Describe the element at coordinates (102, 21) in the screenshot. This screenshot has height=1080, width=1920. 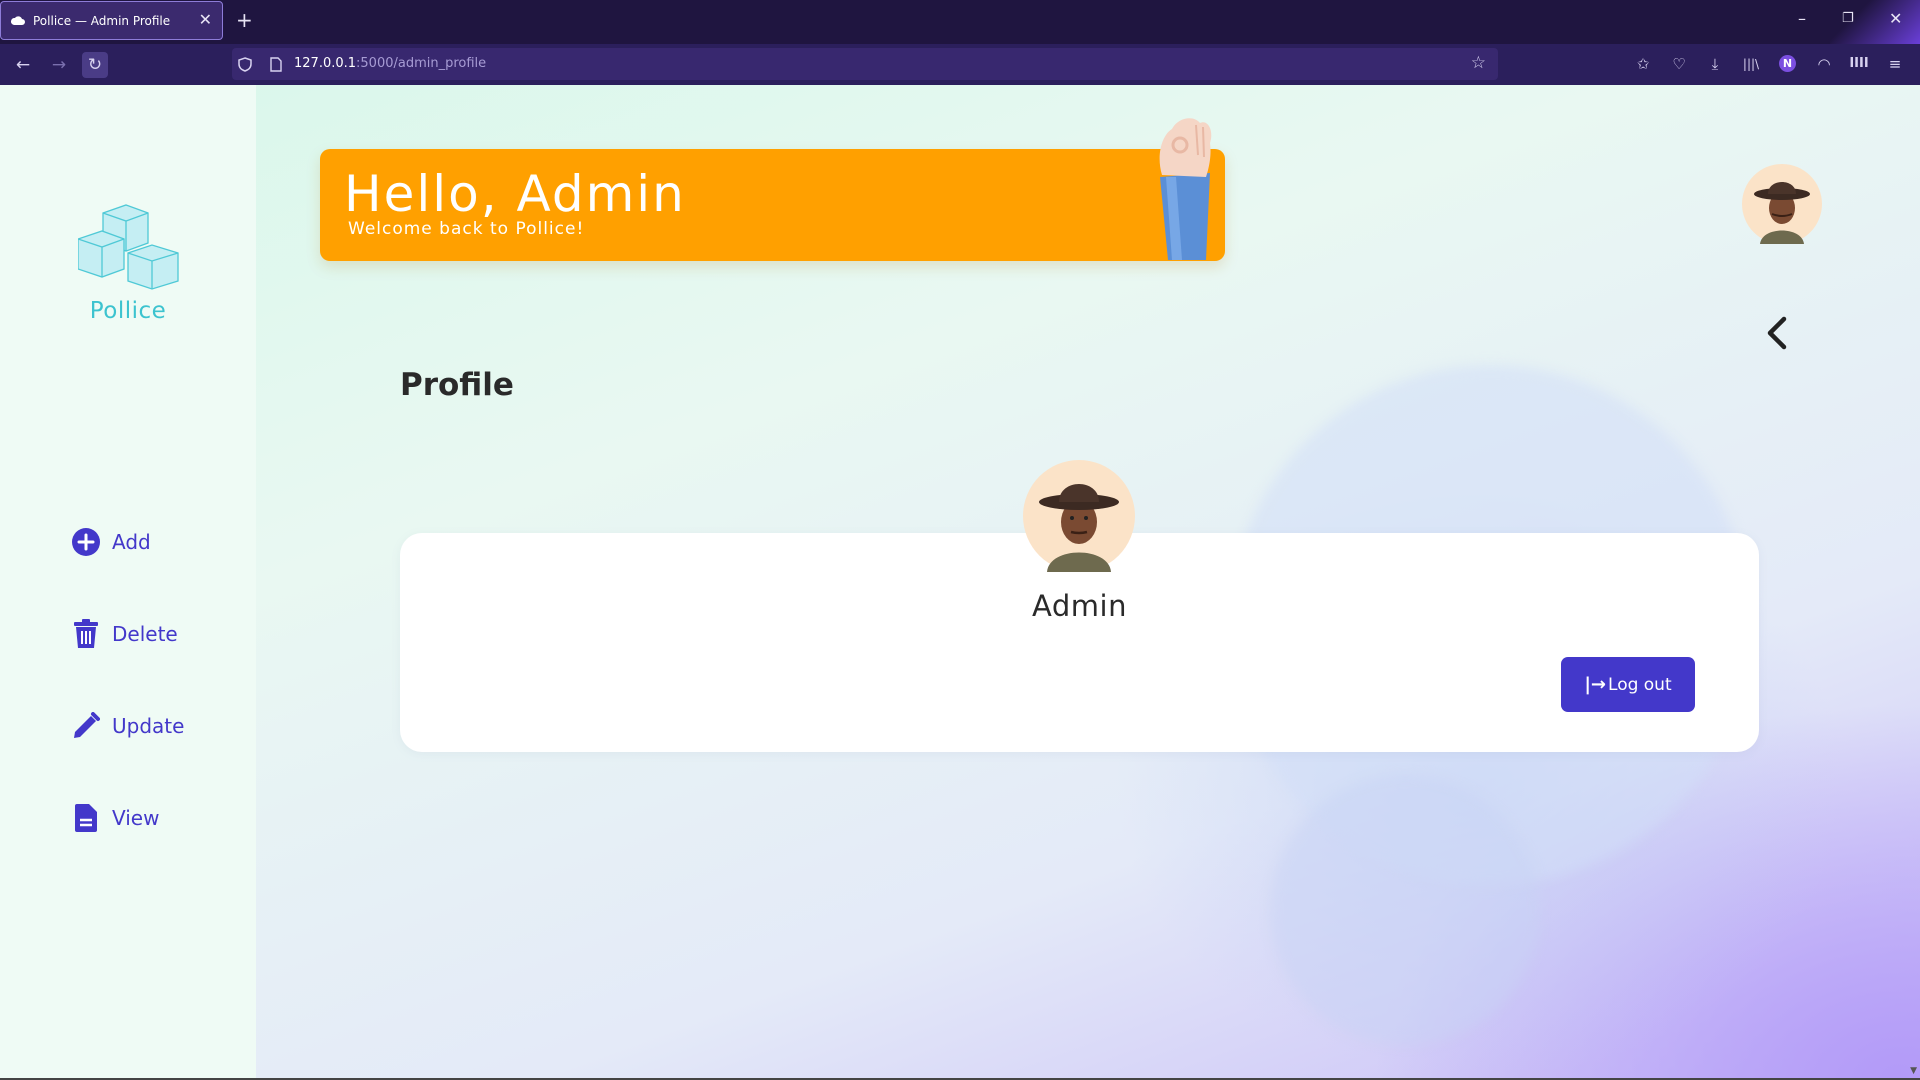
I see `tab-title: Pollice — Admin Profile` at that location.